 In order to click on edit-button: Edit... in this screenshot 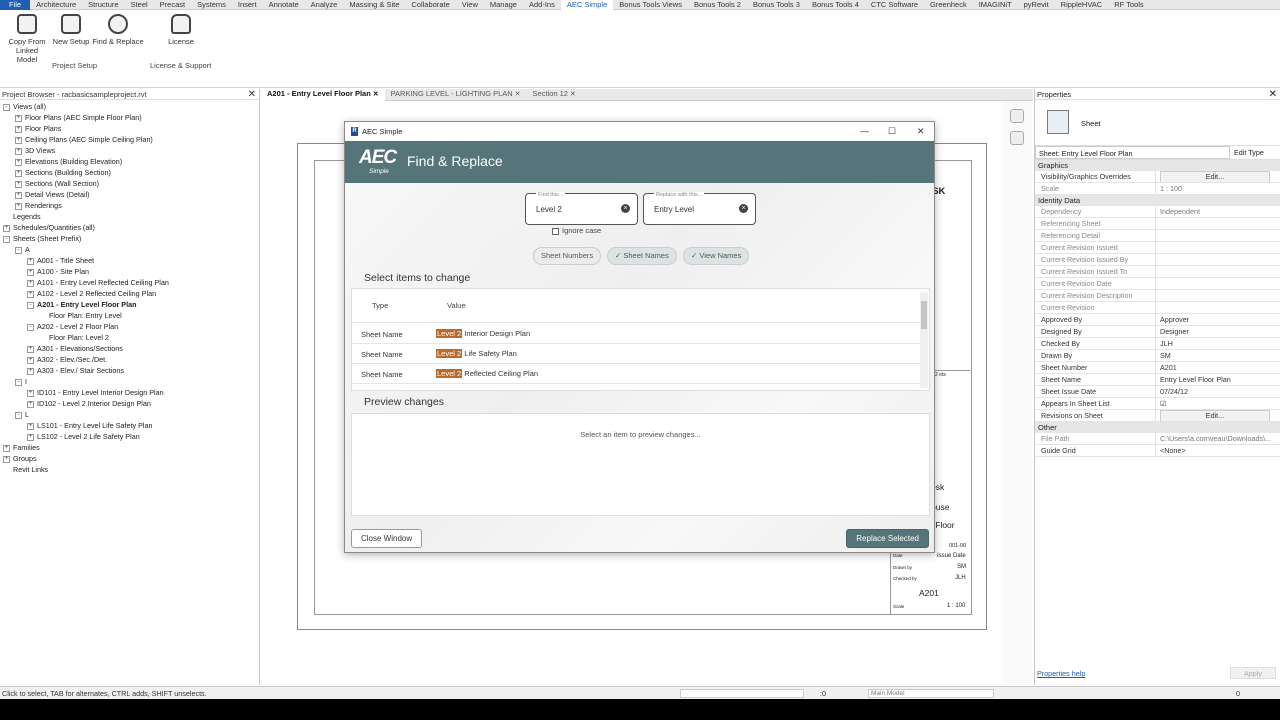, I will do `click(1215, 176)`.